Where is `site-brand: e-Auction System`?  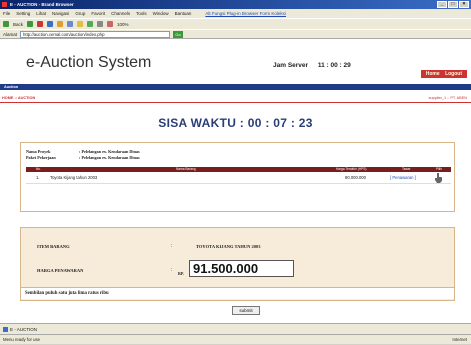
site-brand: e-Auction System is located at coordinates (89, 62).